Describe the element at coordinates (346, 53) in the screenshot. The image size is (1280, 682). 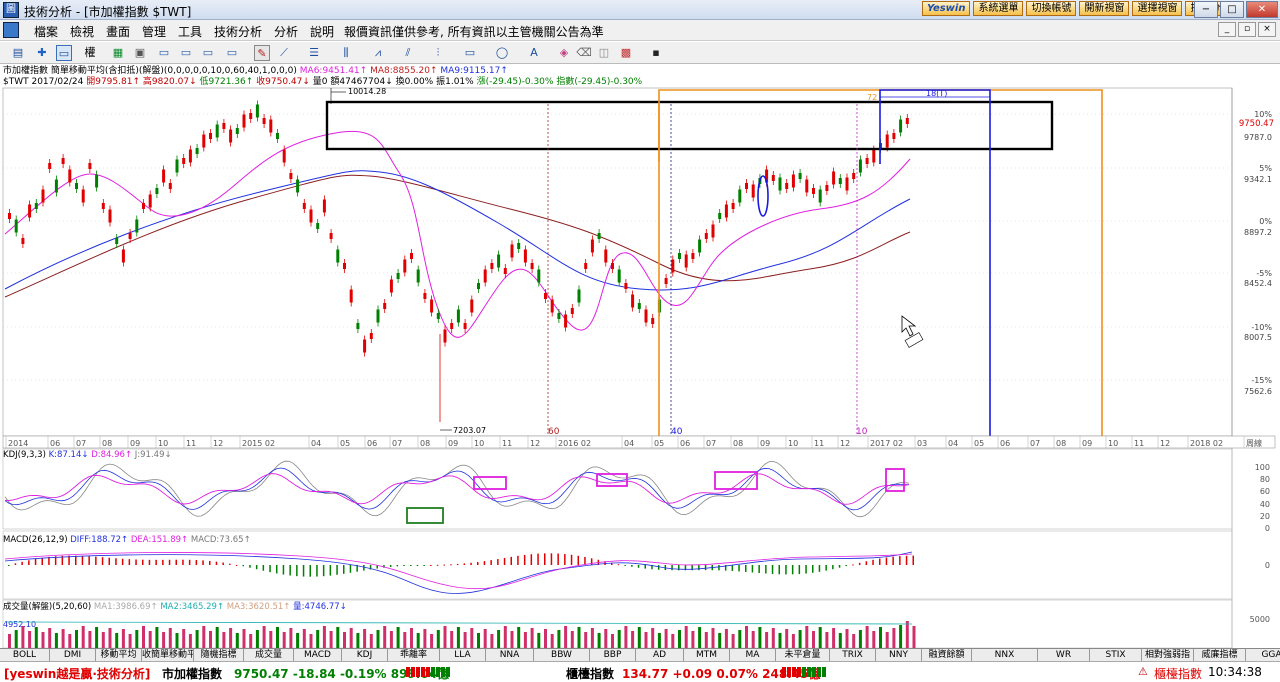
I see `vlines-icon: ⫼` at that location.